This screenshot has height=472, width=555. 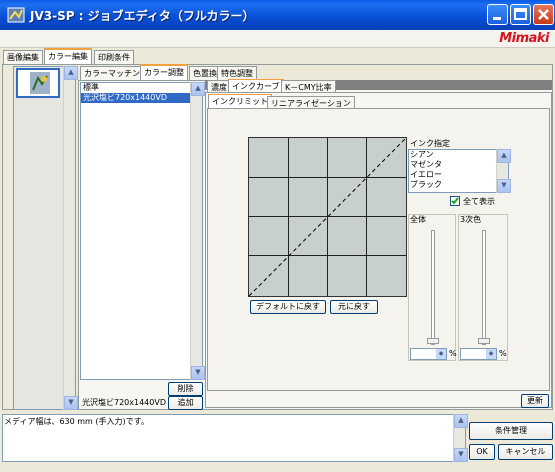 I want to click on show-all-label: 全て表示, so click(x=479, y=201).